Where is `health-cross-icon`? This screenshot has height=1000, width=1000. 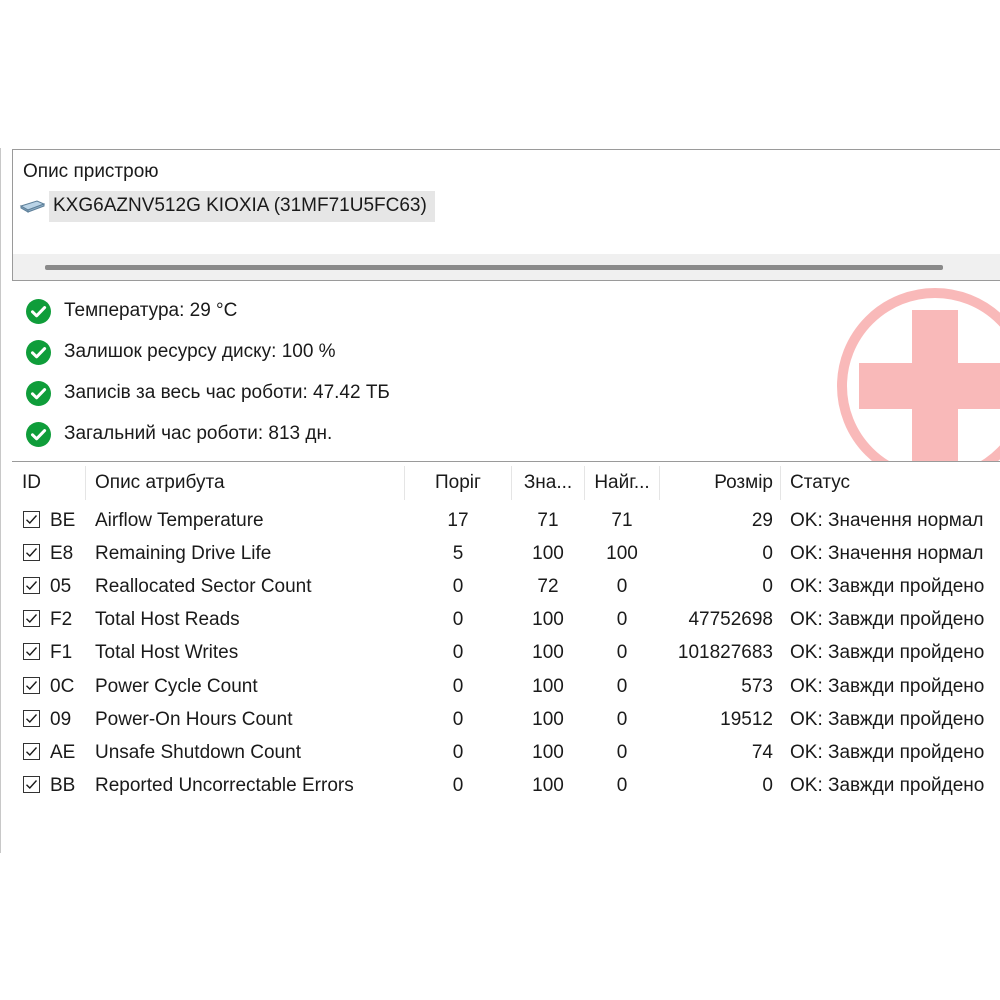 health-cross-icon is located at coordinates (918, 377).